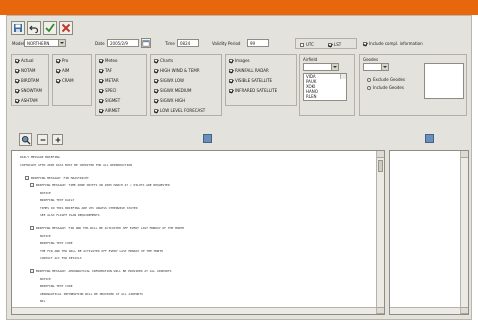 Image resolution: width=478 pixels, height=322 pixels. I want to click on option-sigmet: SIGMET, so click(109, 100).